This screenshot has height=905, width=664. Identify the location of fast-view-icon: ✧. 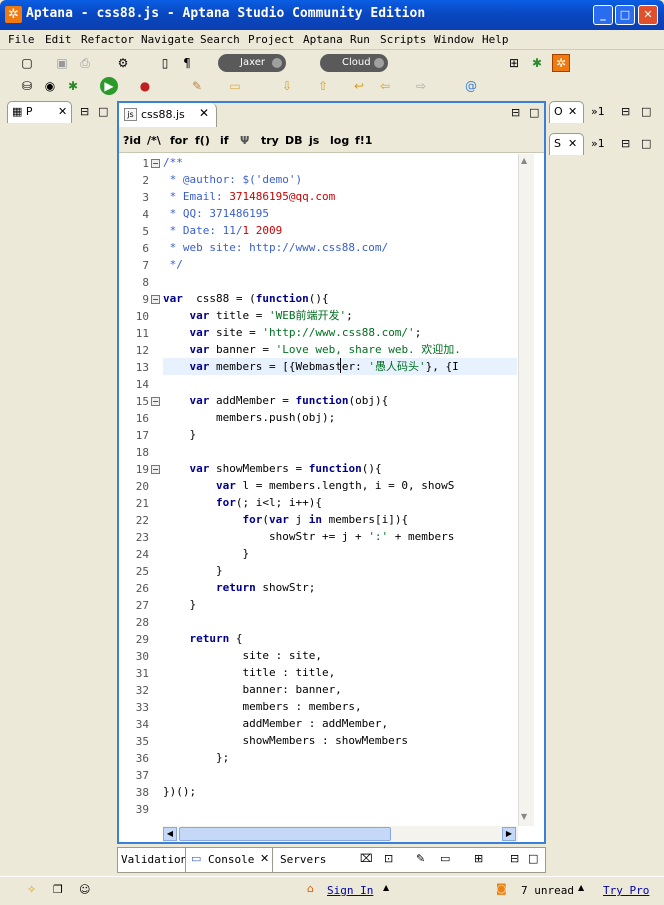
(31, 889).